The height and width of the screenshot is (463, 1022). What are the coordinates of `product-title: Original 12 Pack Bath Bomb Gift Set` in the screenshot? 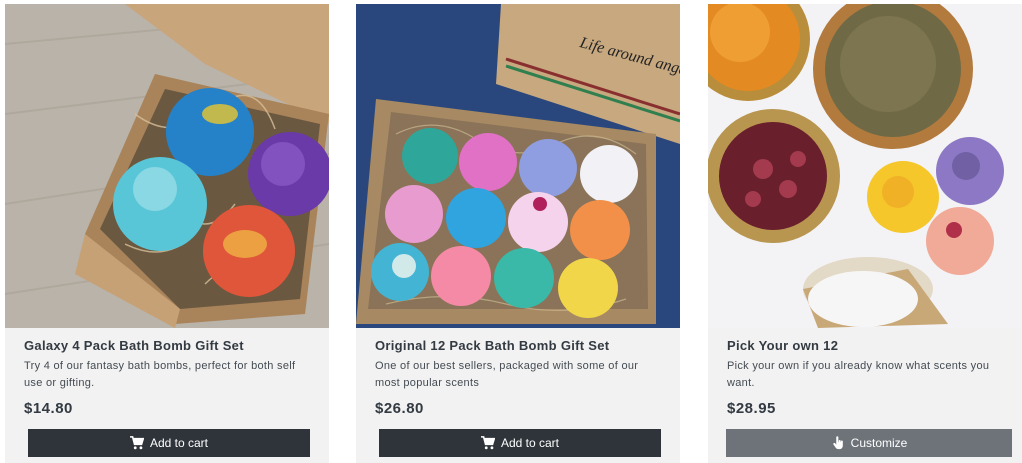 It's located at (492, 345).